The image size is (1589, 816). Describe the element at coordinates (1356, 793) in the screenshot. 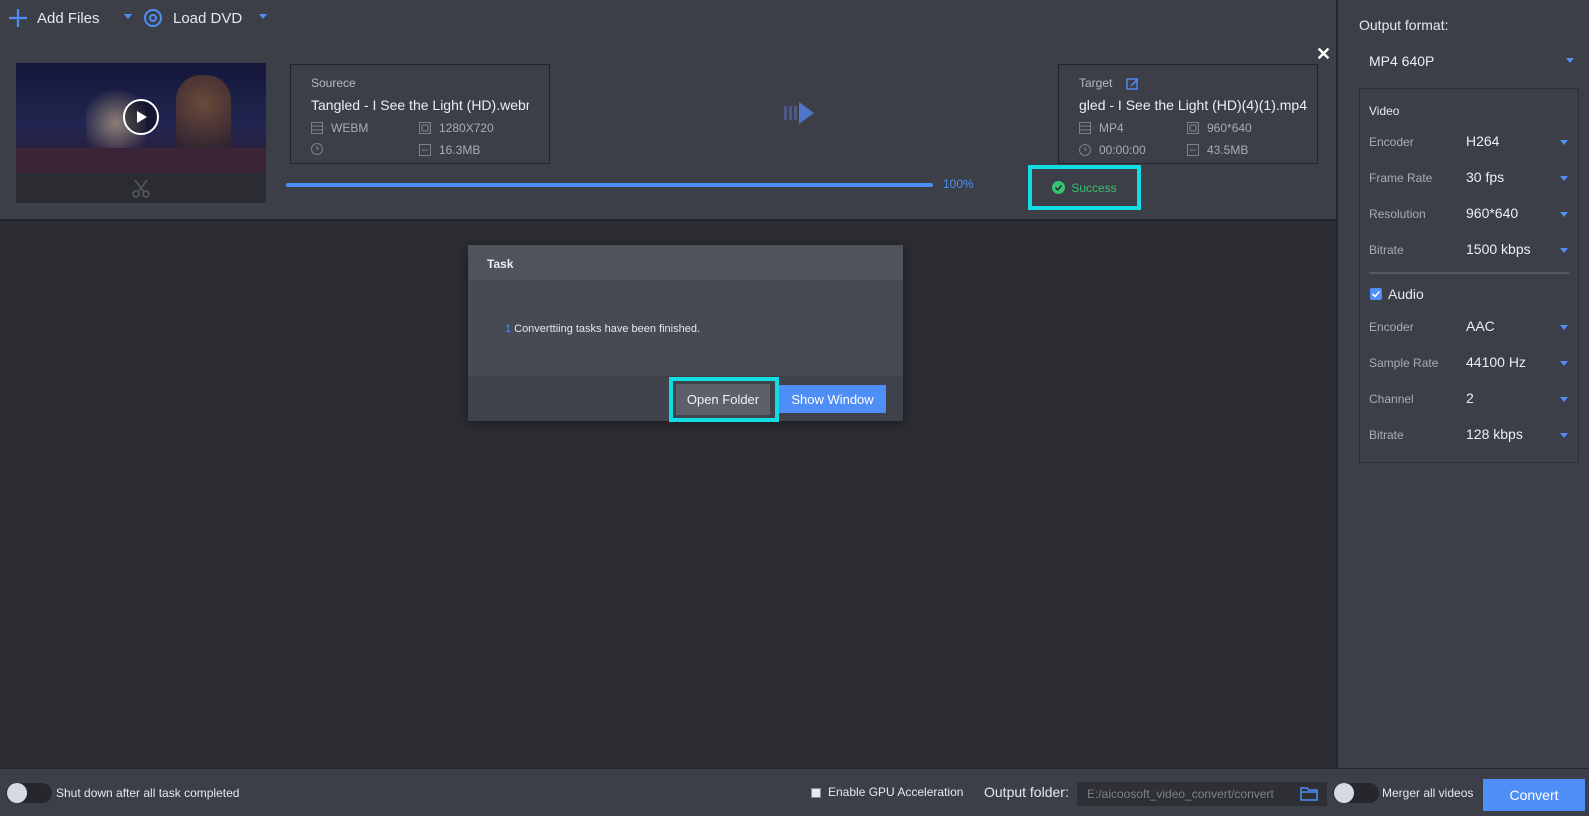

I see `merge-toggle` at that location.